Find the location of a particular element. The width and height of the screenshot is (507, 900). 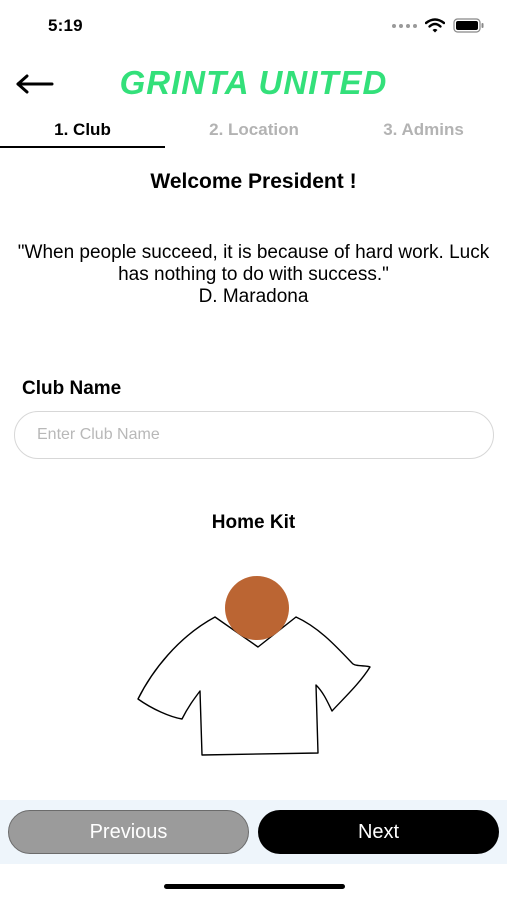

home-kit-label: Home Kit is located at coordinates (253, 522).